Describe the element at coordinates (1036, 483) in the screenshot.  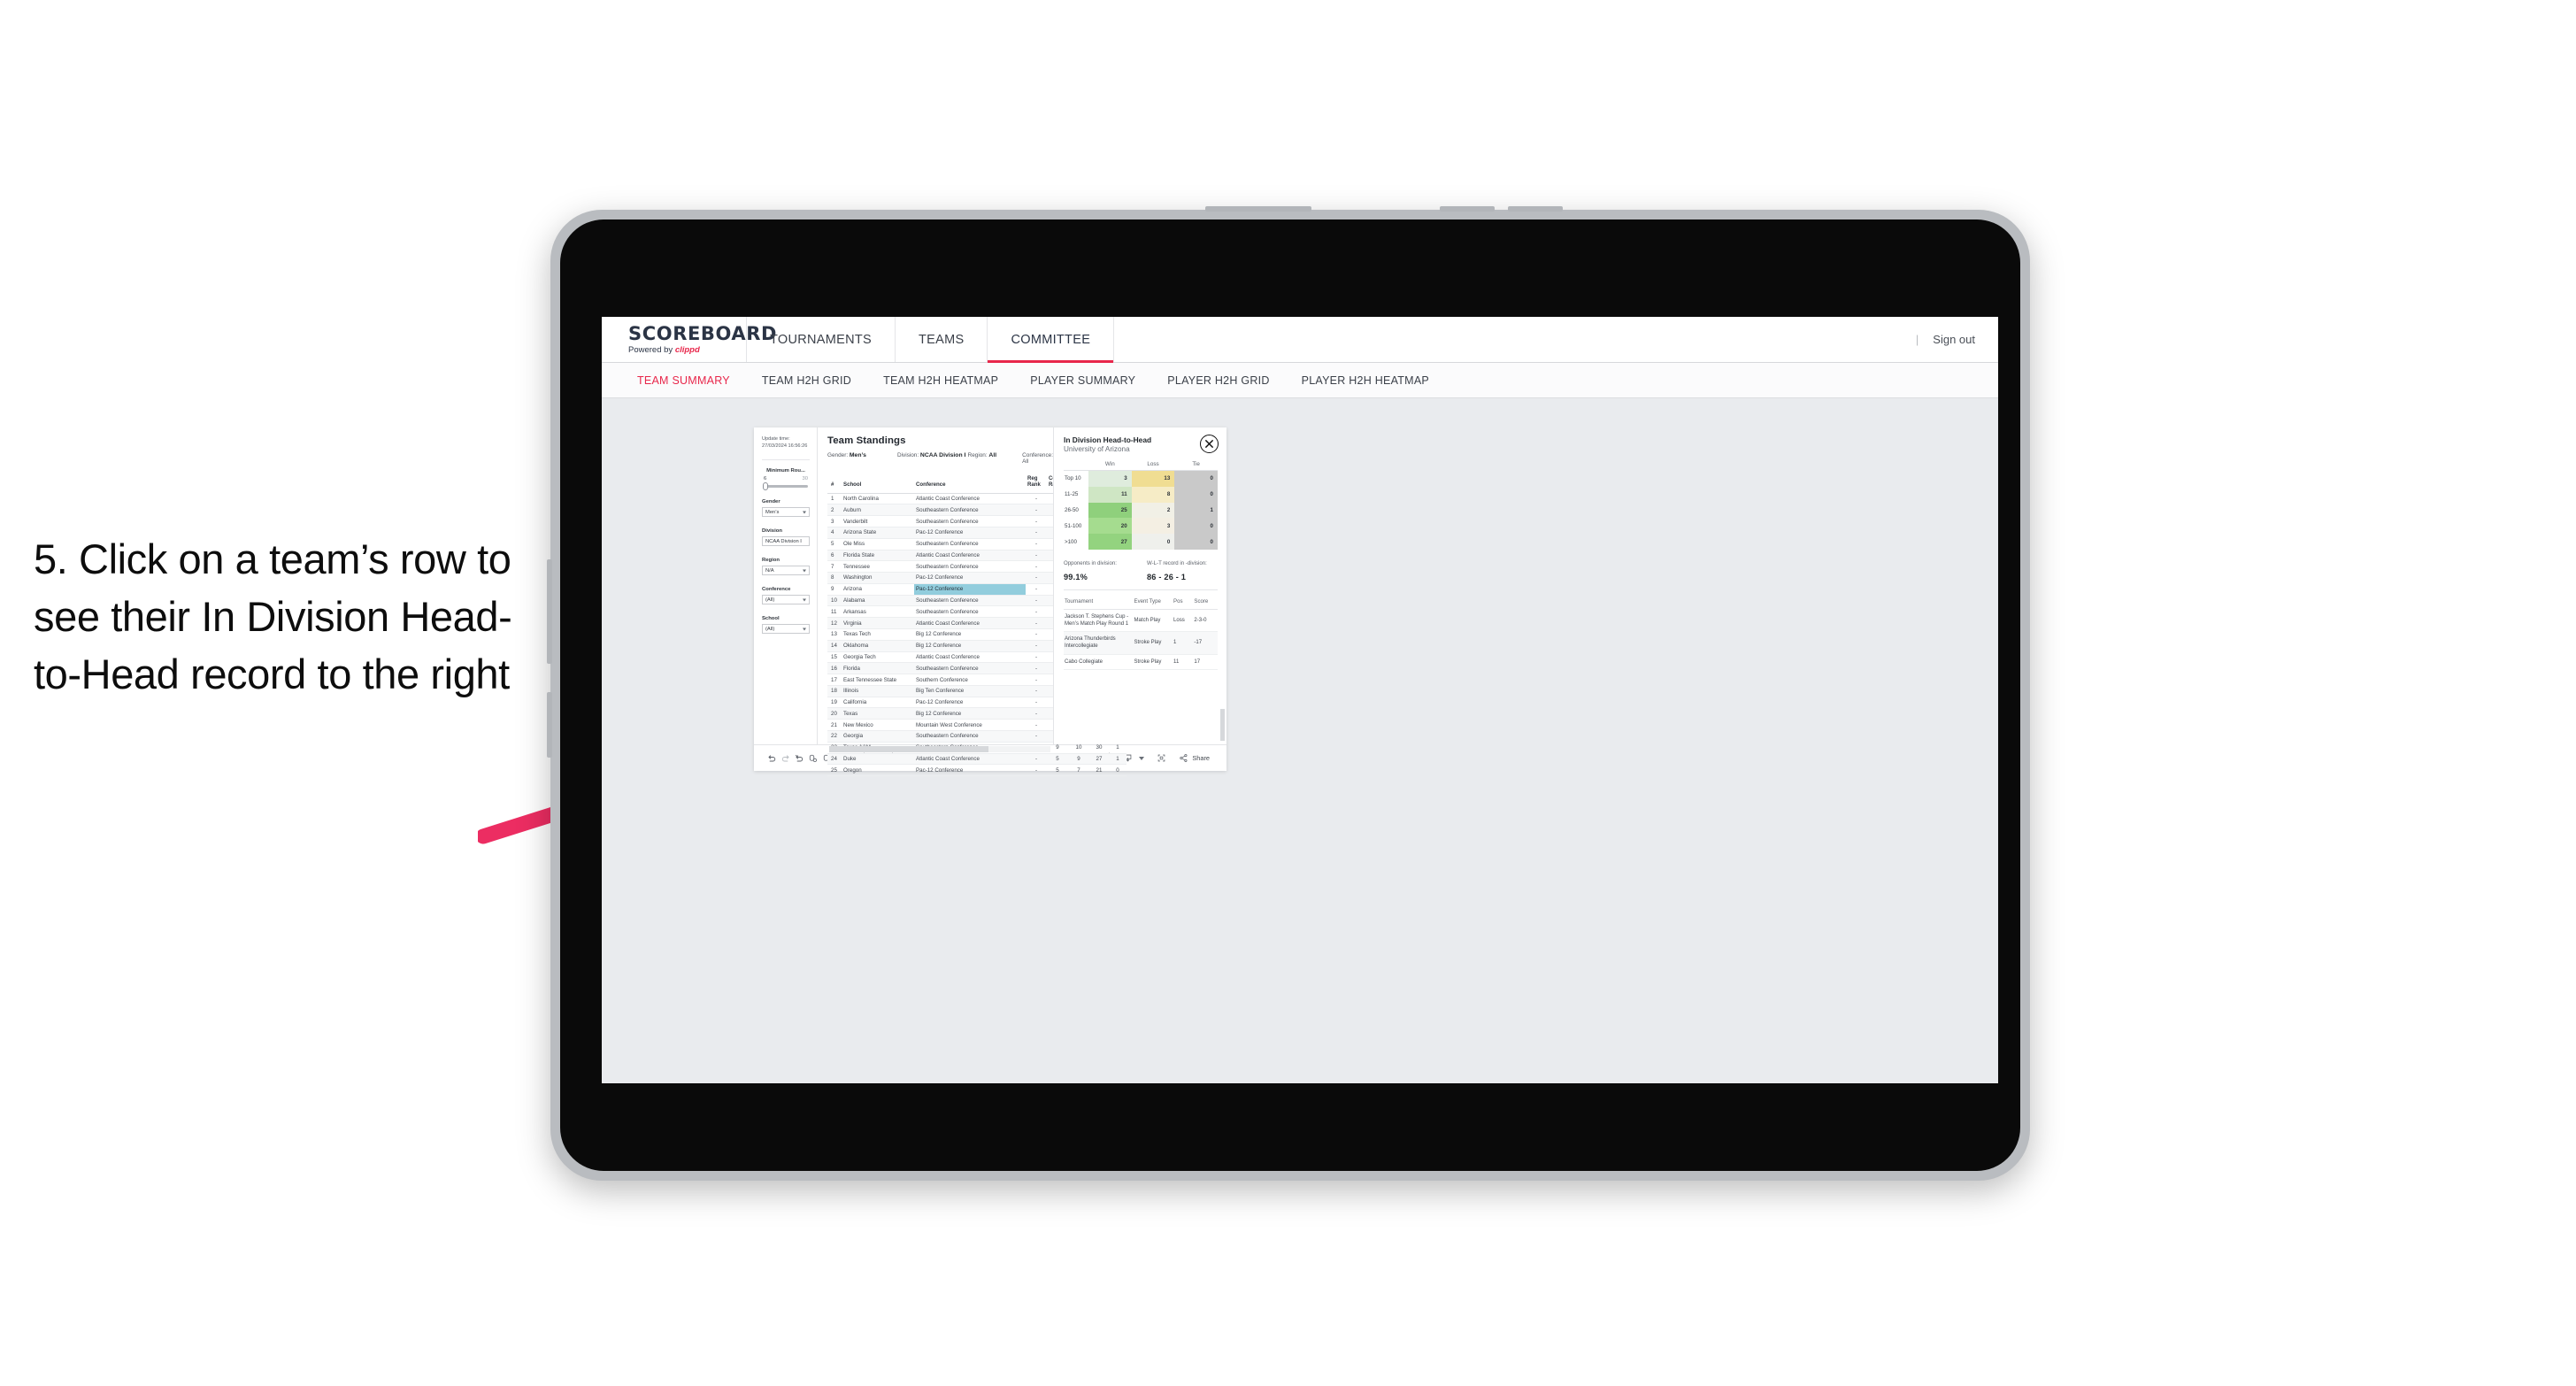
I see `col-header-reg-rank: Reg Rank` at that location.